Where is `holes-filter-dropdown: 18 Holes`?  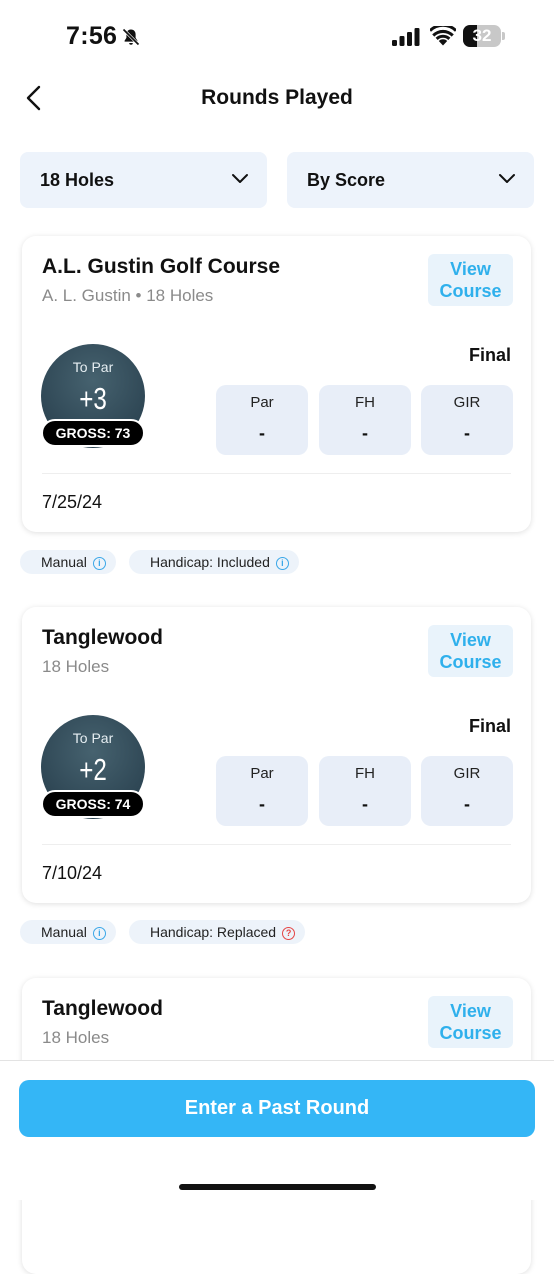
holes-filter-dropdown: 18 Holes is located at coordinates (143, 180).